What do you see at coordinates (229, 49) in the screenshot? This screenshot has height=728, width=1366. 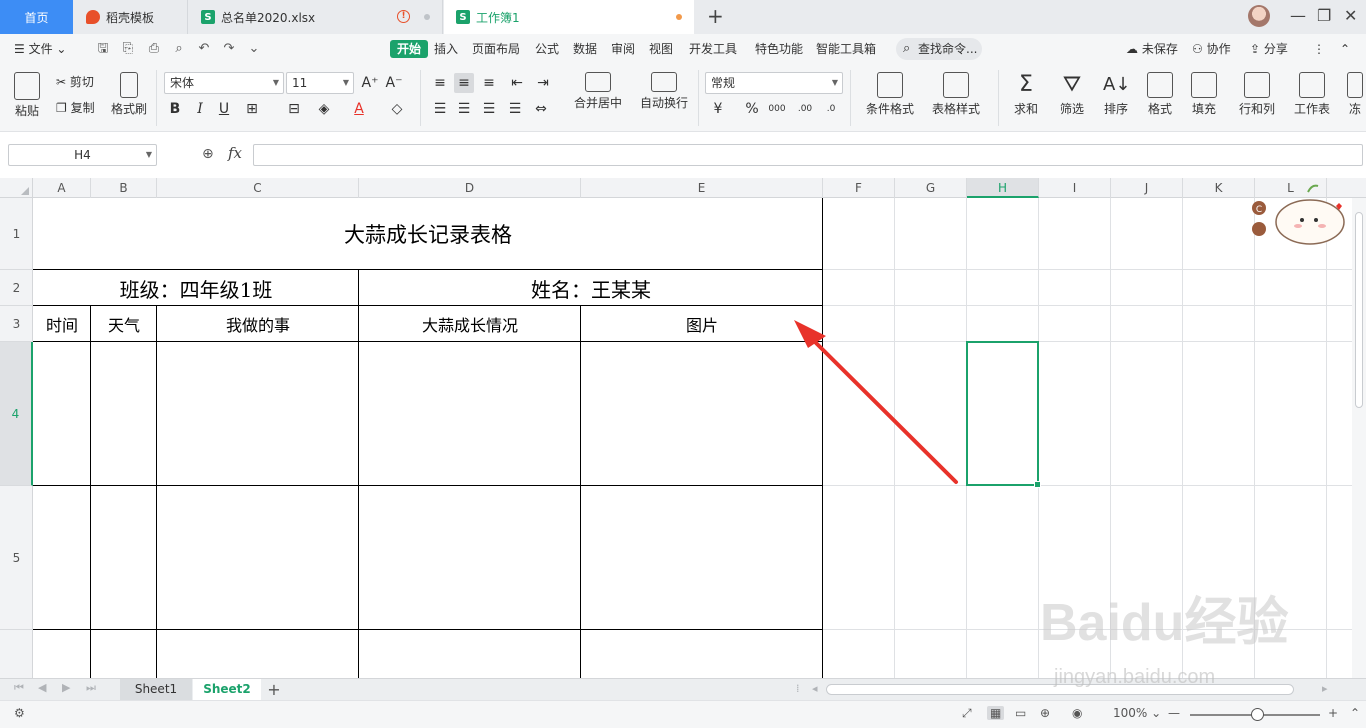 I see `redo-icon: ↷` at bounding box center [229, 49].